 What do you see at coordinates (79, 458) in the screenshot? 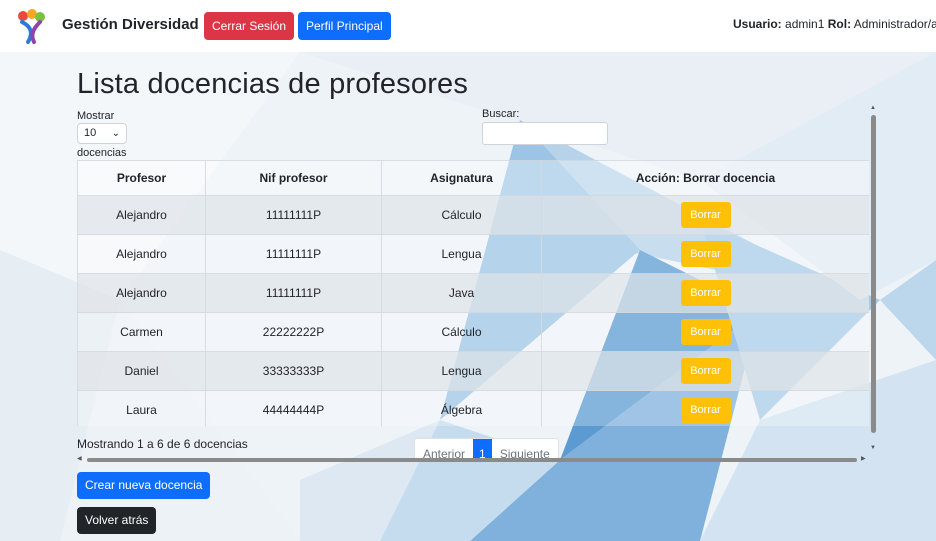
I see `scroll-left-icon: ◀` at bounding box center [79, 458].